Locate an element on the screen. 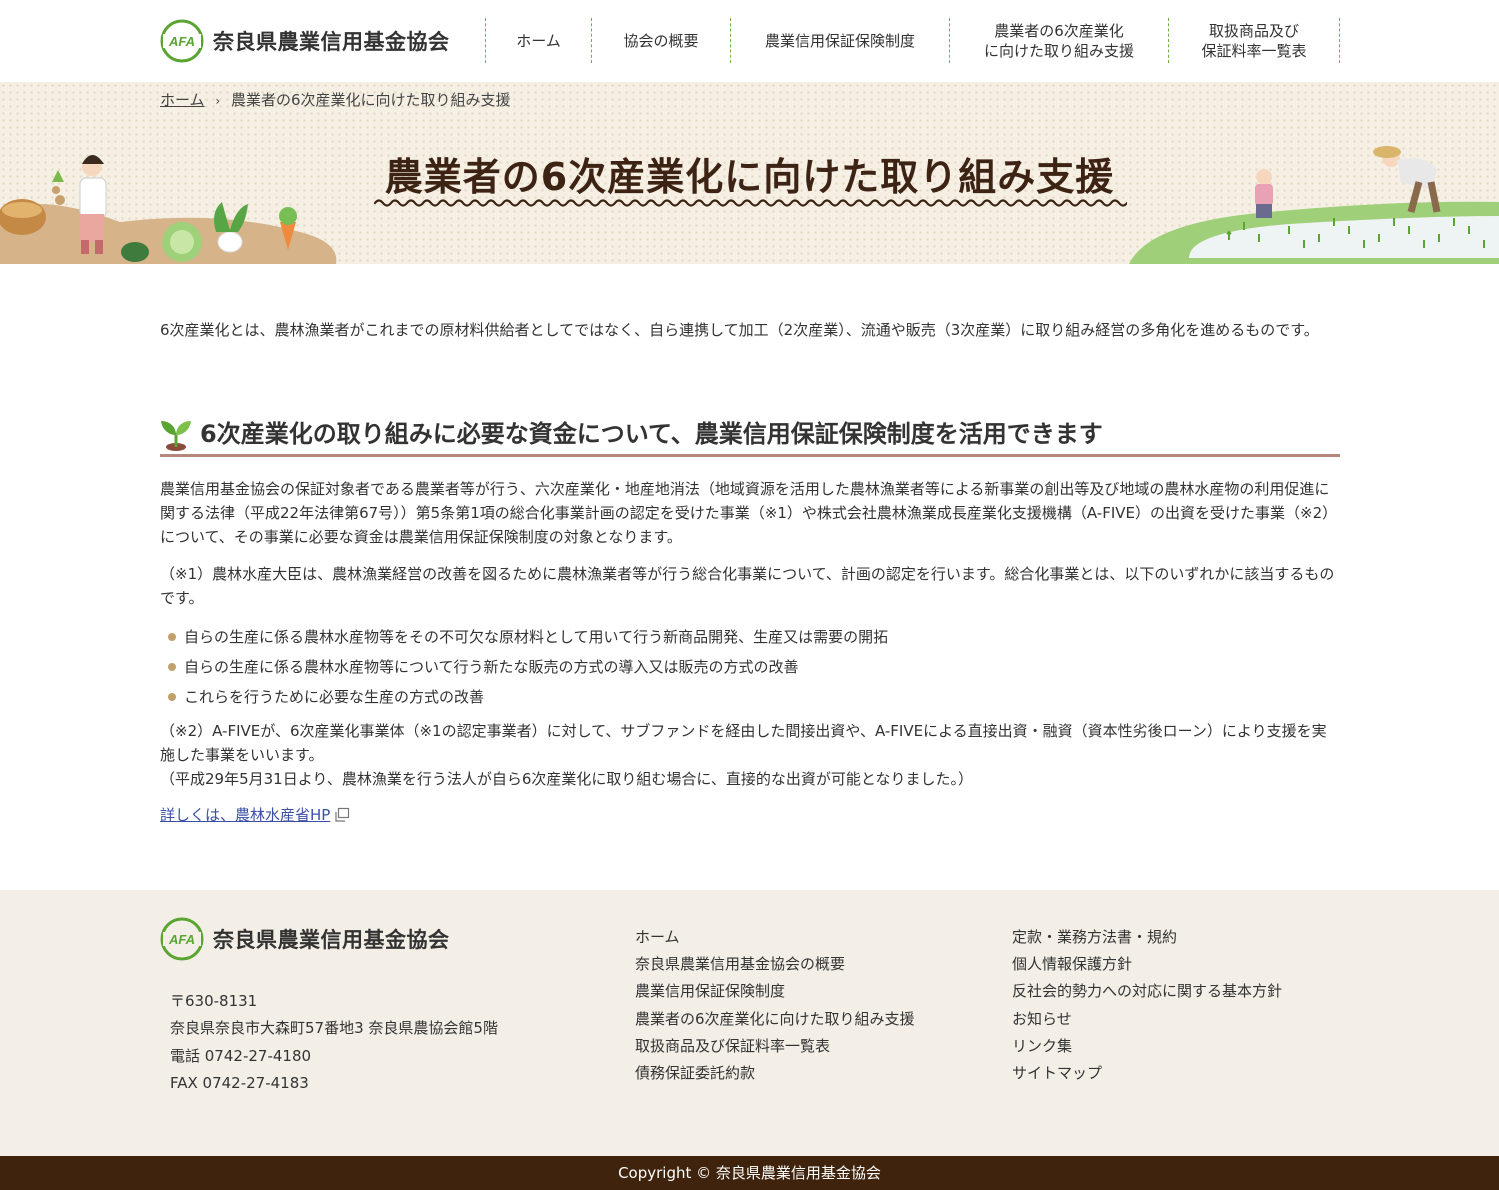  page-title: 農業者の6次産業化に向けた取り組み支援 is located at coordinates (749, 177).